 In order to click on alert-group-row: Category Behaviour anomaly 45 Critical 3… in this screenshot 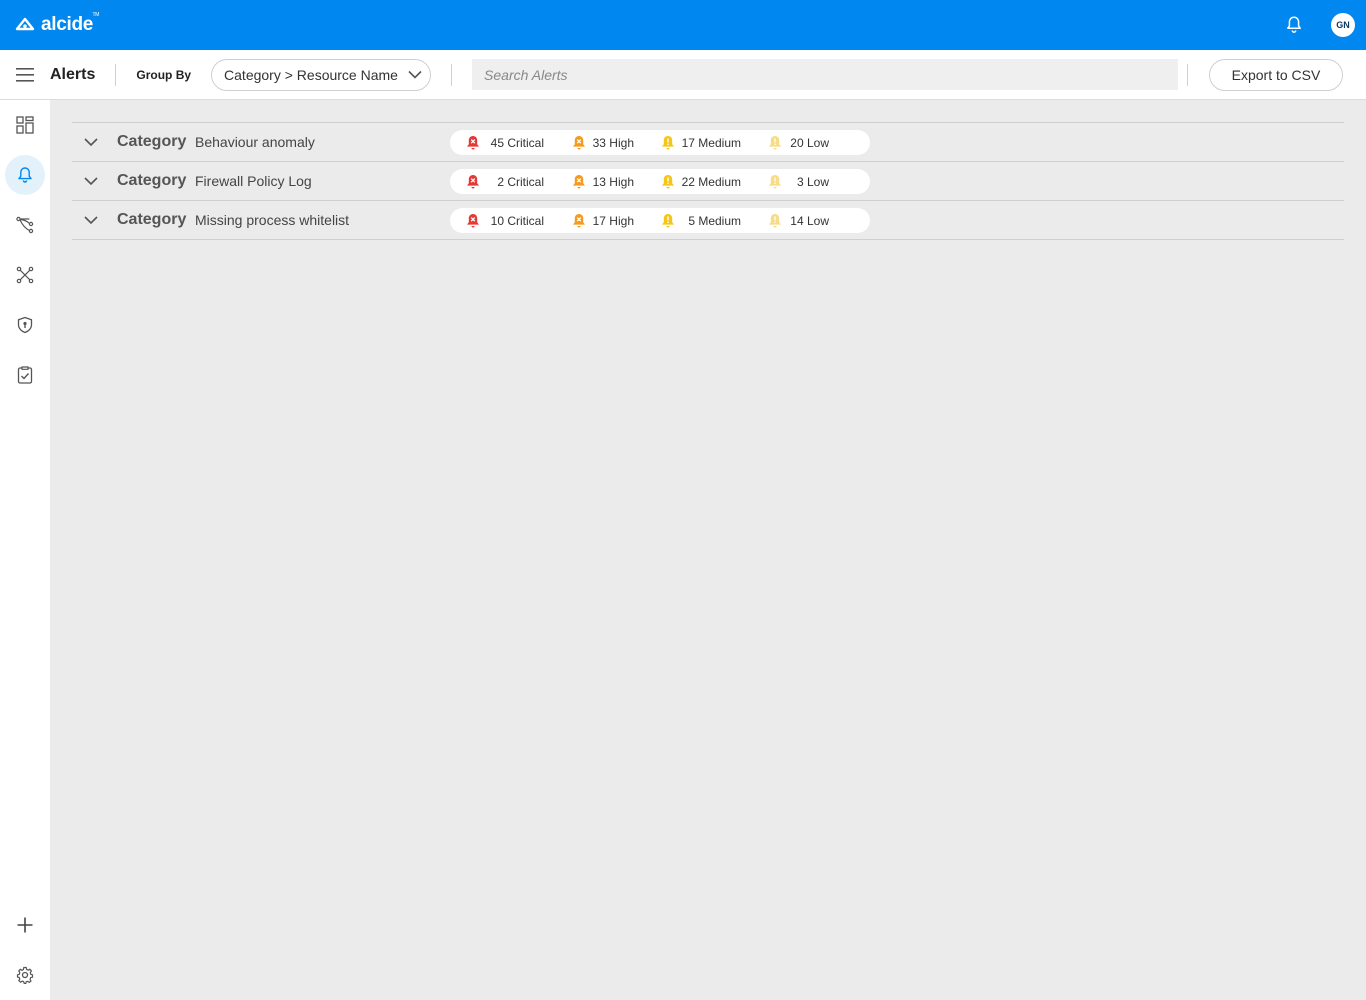, I will do `click(708, 142)`.